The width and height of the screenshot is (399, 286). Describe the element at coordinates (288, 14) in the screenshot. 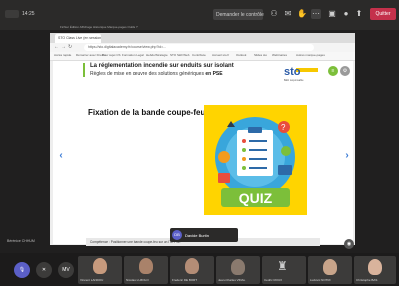

I see `chat-icon: ✉` at that location.